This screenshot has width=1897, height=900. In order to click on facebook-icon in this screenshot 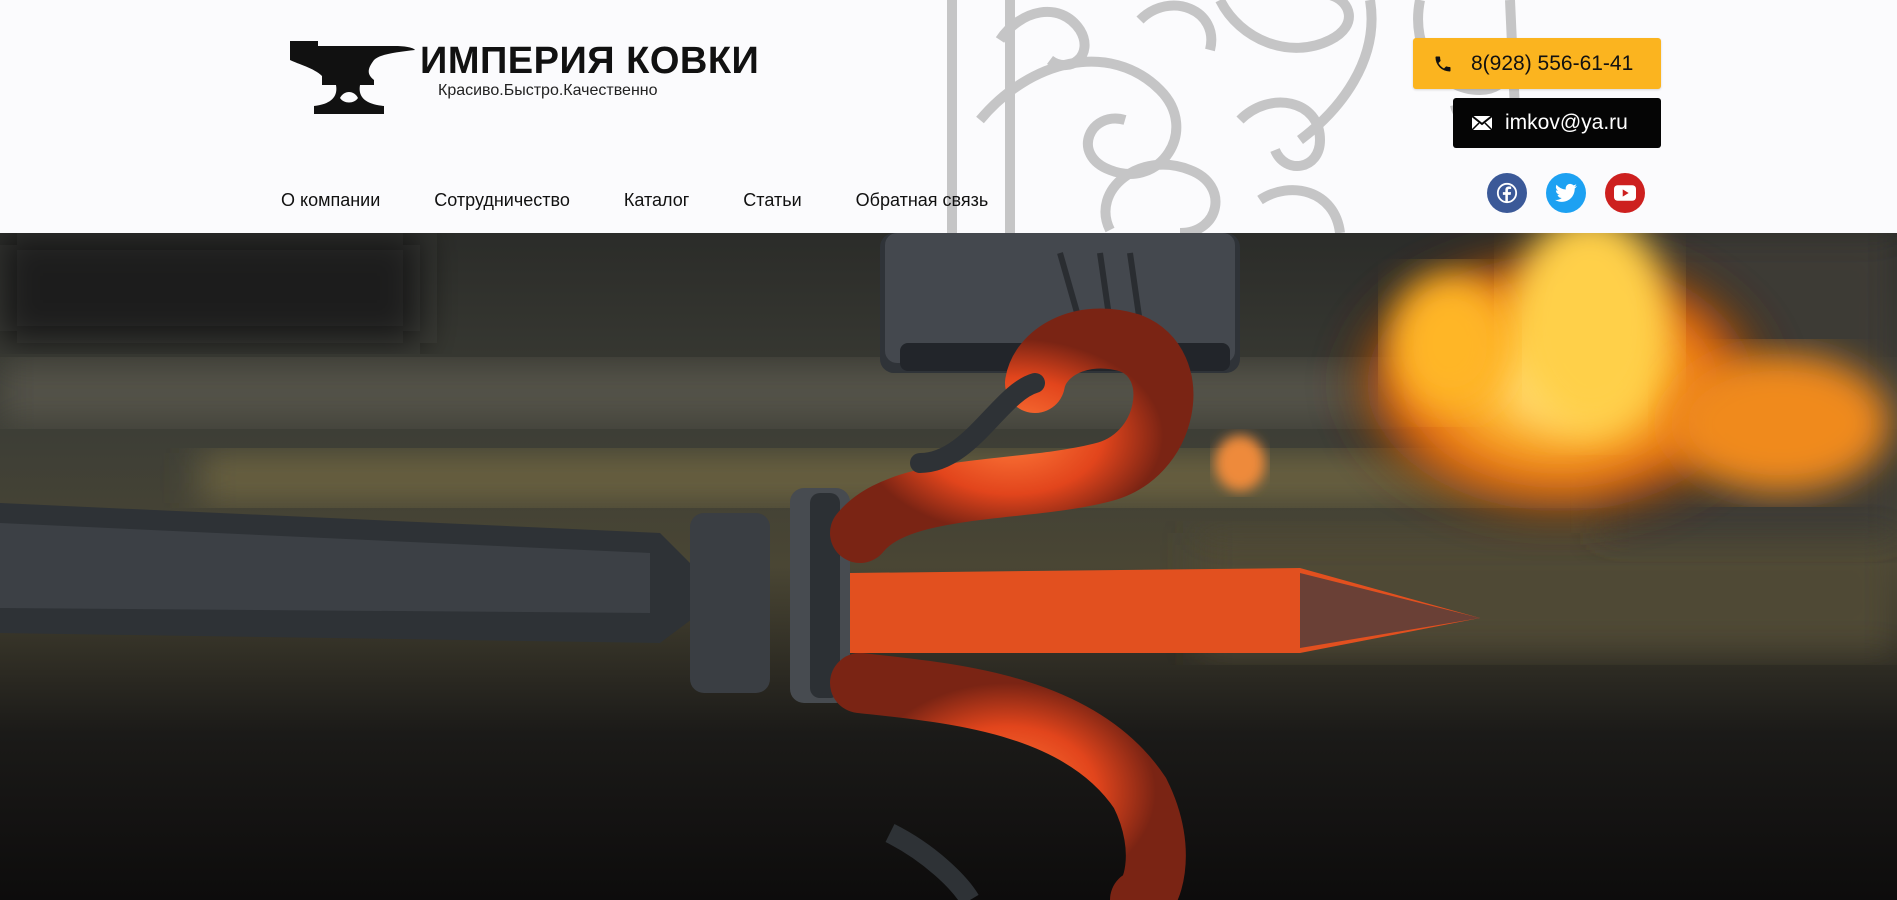, I will do `click(1507, 193)`.